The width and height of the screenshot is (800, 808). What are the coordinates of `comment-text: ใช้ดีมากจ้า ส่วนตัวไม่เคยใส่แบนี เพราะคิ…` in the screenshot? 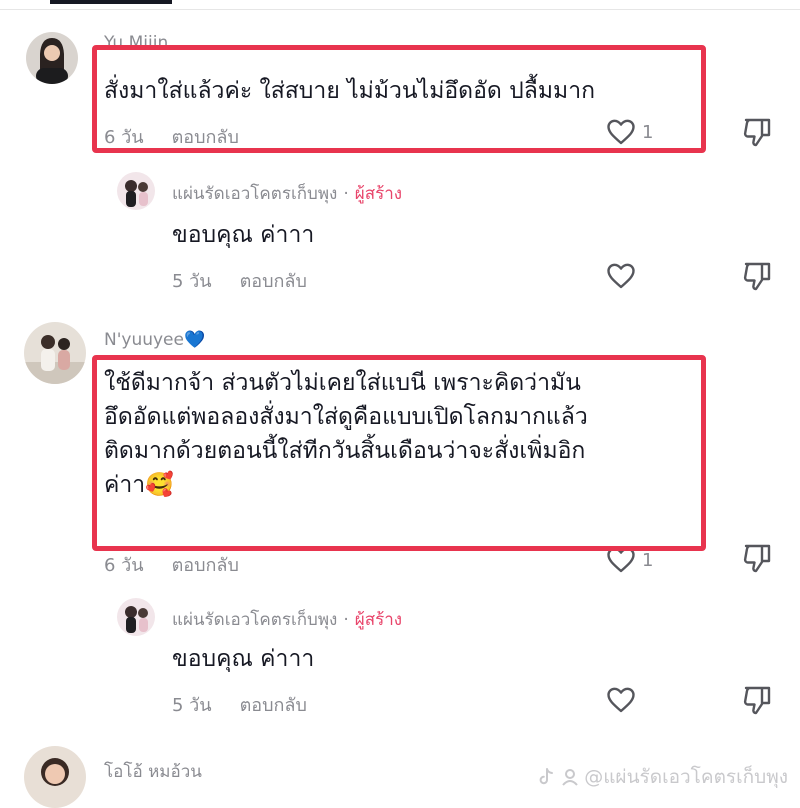 It's located at (346, 434).